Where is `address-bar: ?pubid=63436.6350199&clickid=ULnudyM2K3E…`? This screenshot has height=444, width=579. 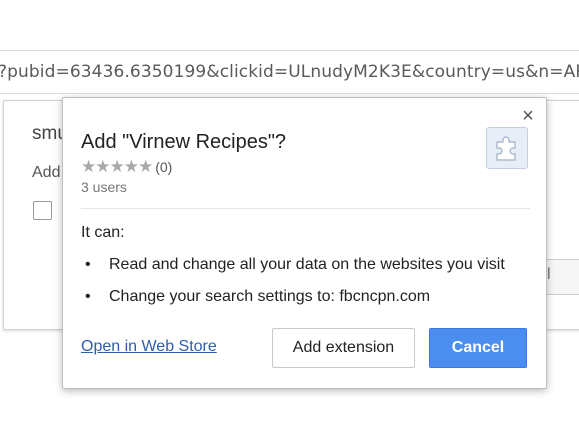
address-bar: ?pubid=63436.6350199&clickid=ULnudyM2K3E… is located at coordinates (289, 72).